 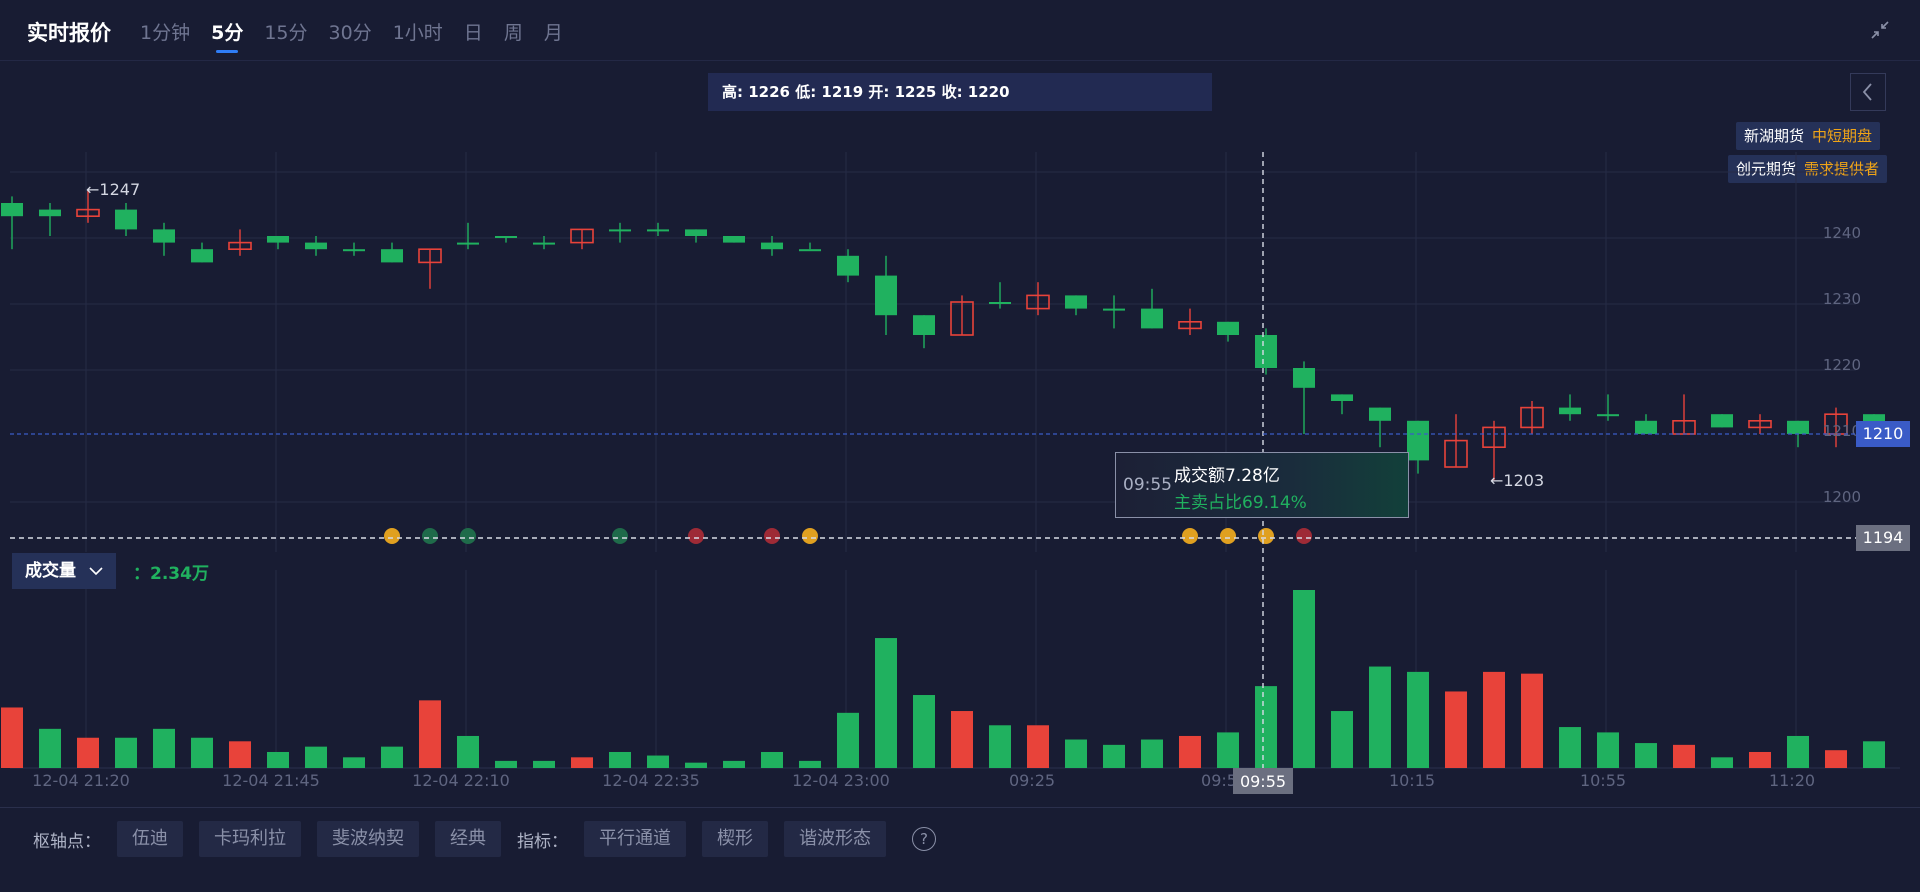 I want to click on time-label: 12-04 23:00, so click(x=841, y=780).